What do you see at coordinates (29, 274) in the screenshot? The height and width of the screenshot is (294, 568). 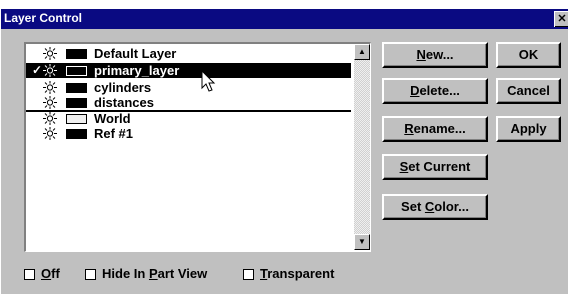 I see `off-checkbox-box` at bounding box center [29, 274].